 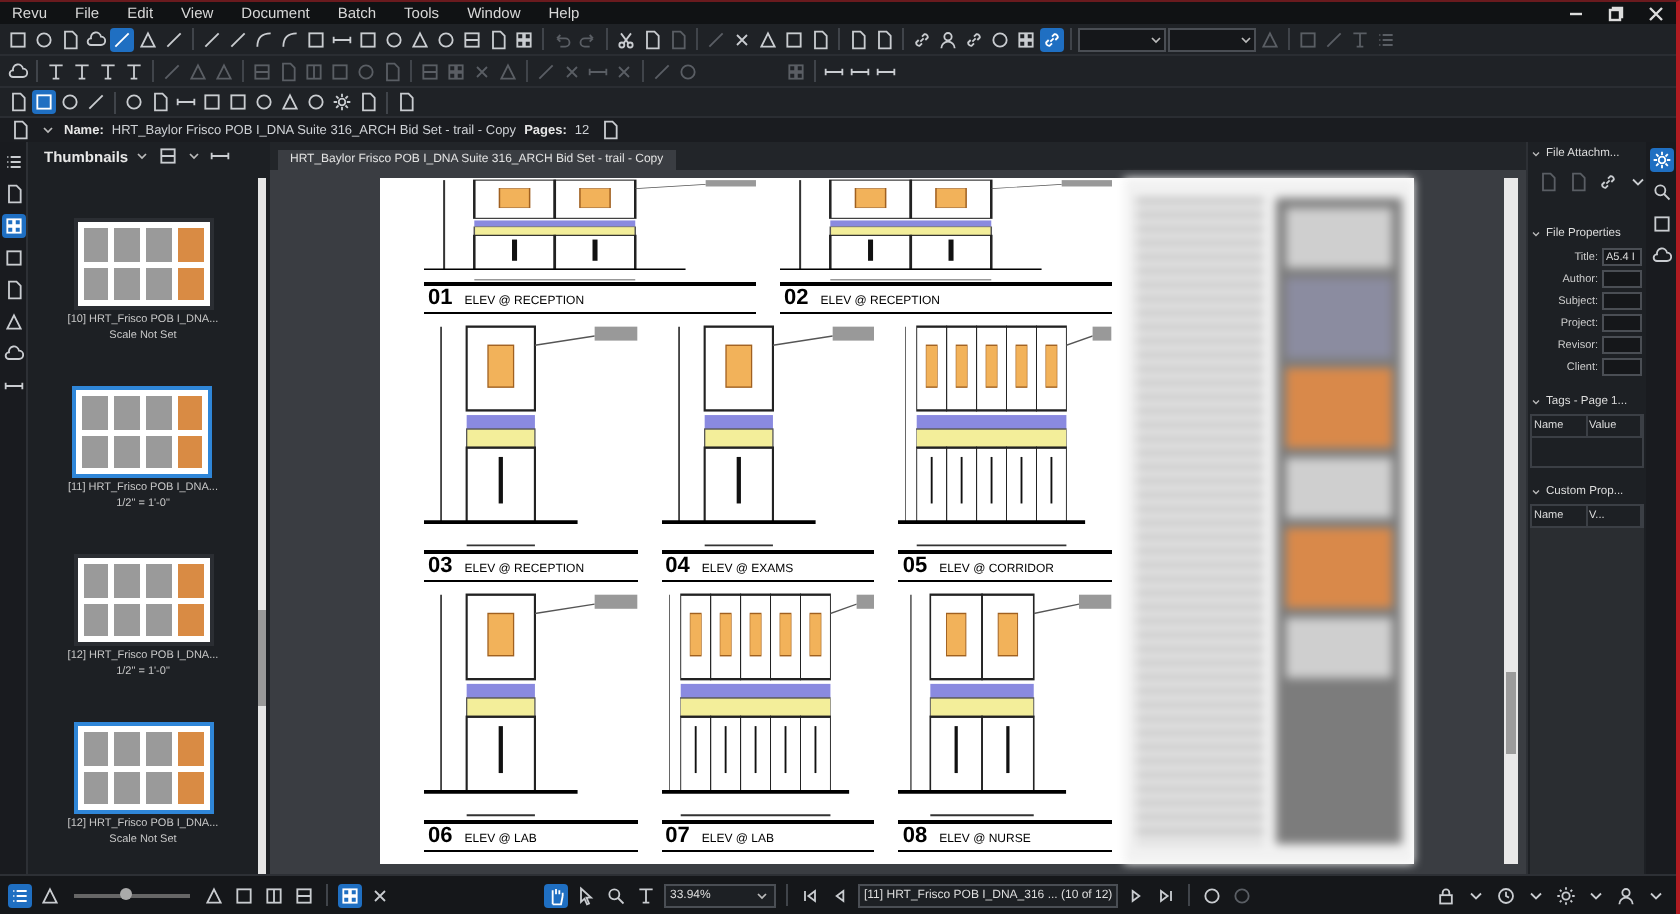 I want to click on settings-icon, so click(x=342, y=102).